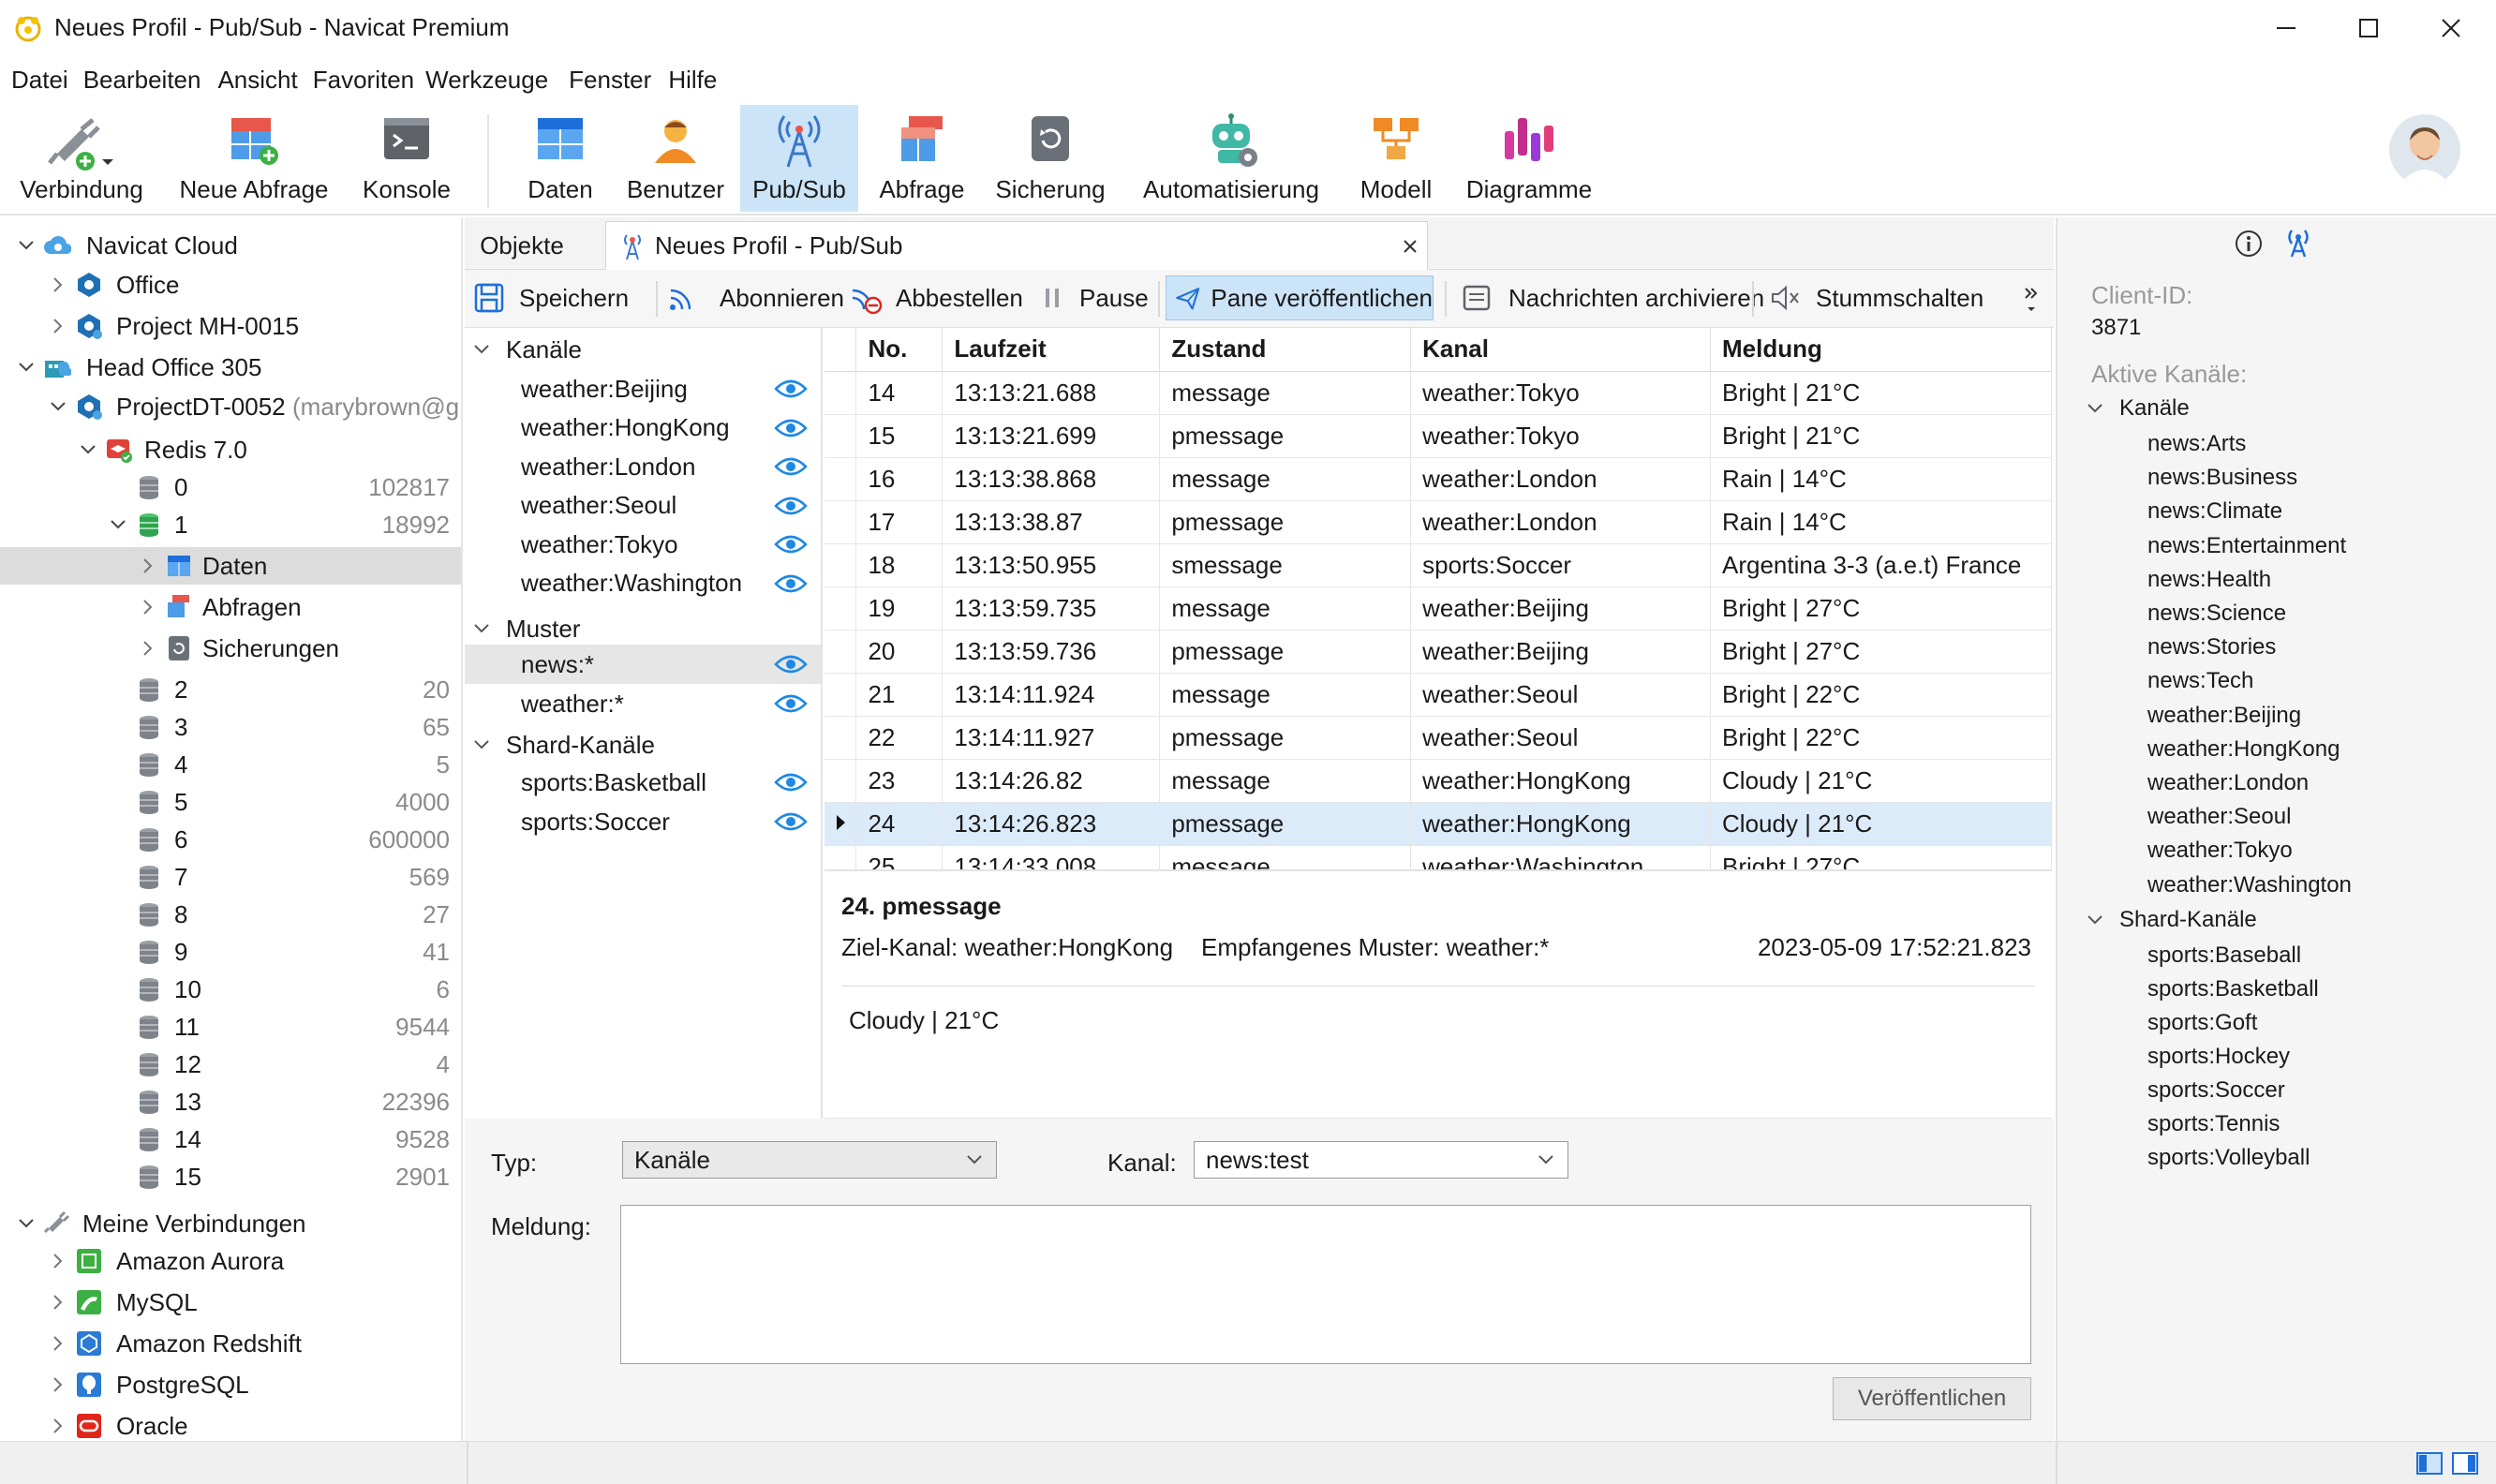  Describe the element at coordinates (643, 782) in the screenshot. I see `channel-item: sports:Basketball` at that location.